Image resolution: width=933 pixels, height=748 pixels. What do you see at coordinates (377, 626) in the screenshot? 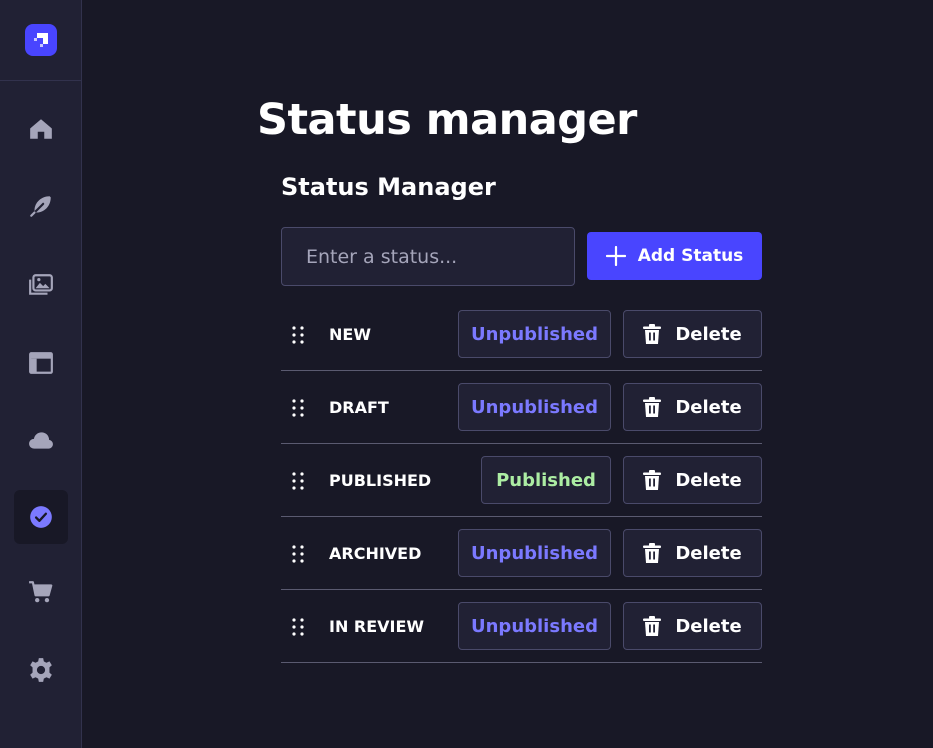
I see `status-name: IN REVIEW` at bounding box center [377, 626].